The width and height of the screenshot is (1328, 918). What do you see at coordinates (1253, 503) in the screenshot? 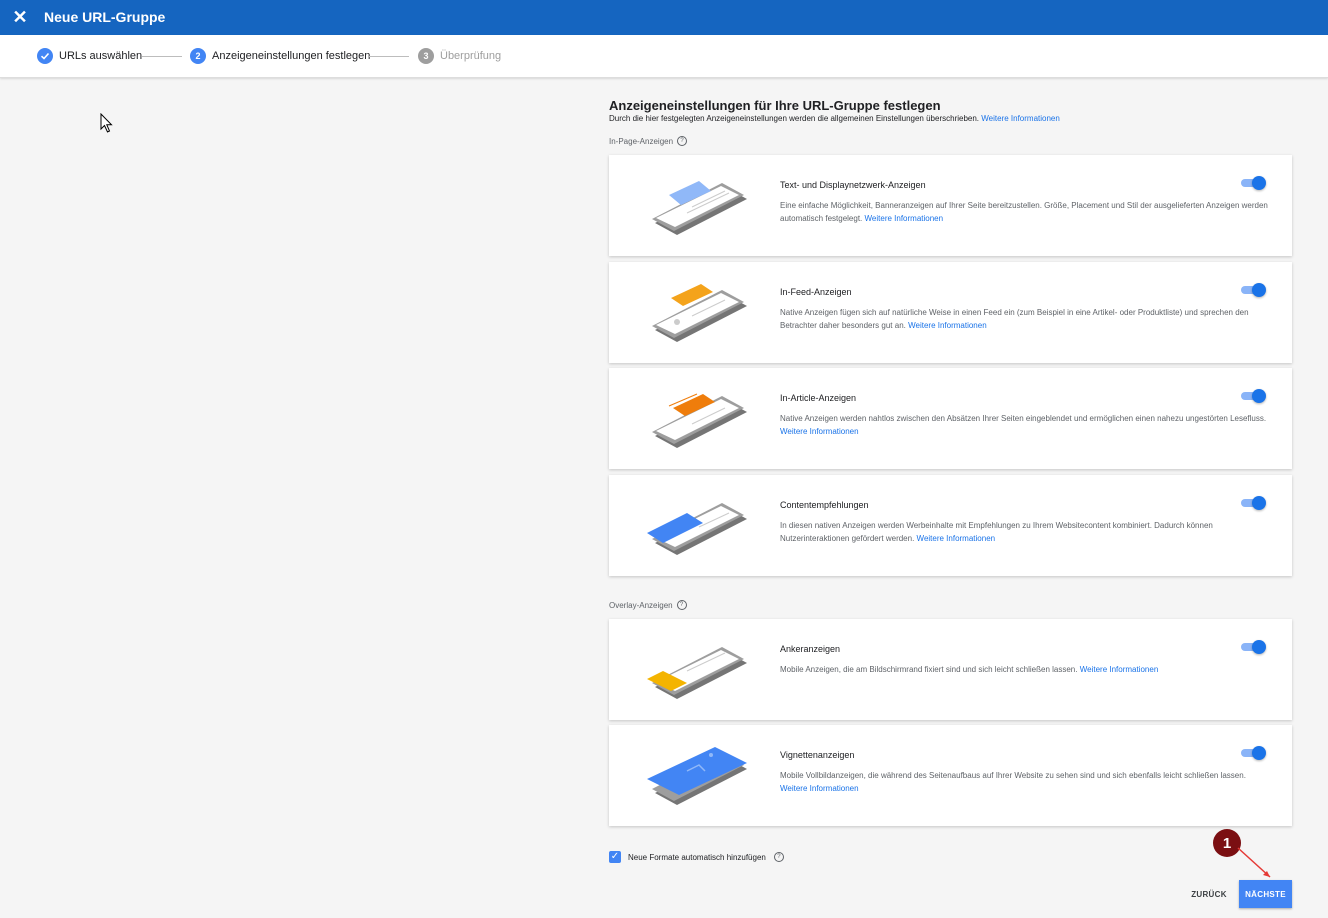
I see `toggle-content-recommendations` at bounding box center [1253, 503].